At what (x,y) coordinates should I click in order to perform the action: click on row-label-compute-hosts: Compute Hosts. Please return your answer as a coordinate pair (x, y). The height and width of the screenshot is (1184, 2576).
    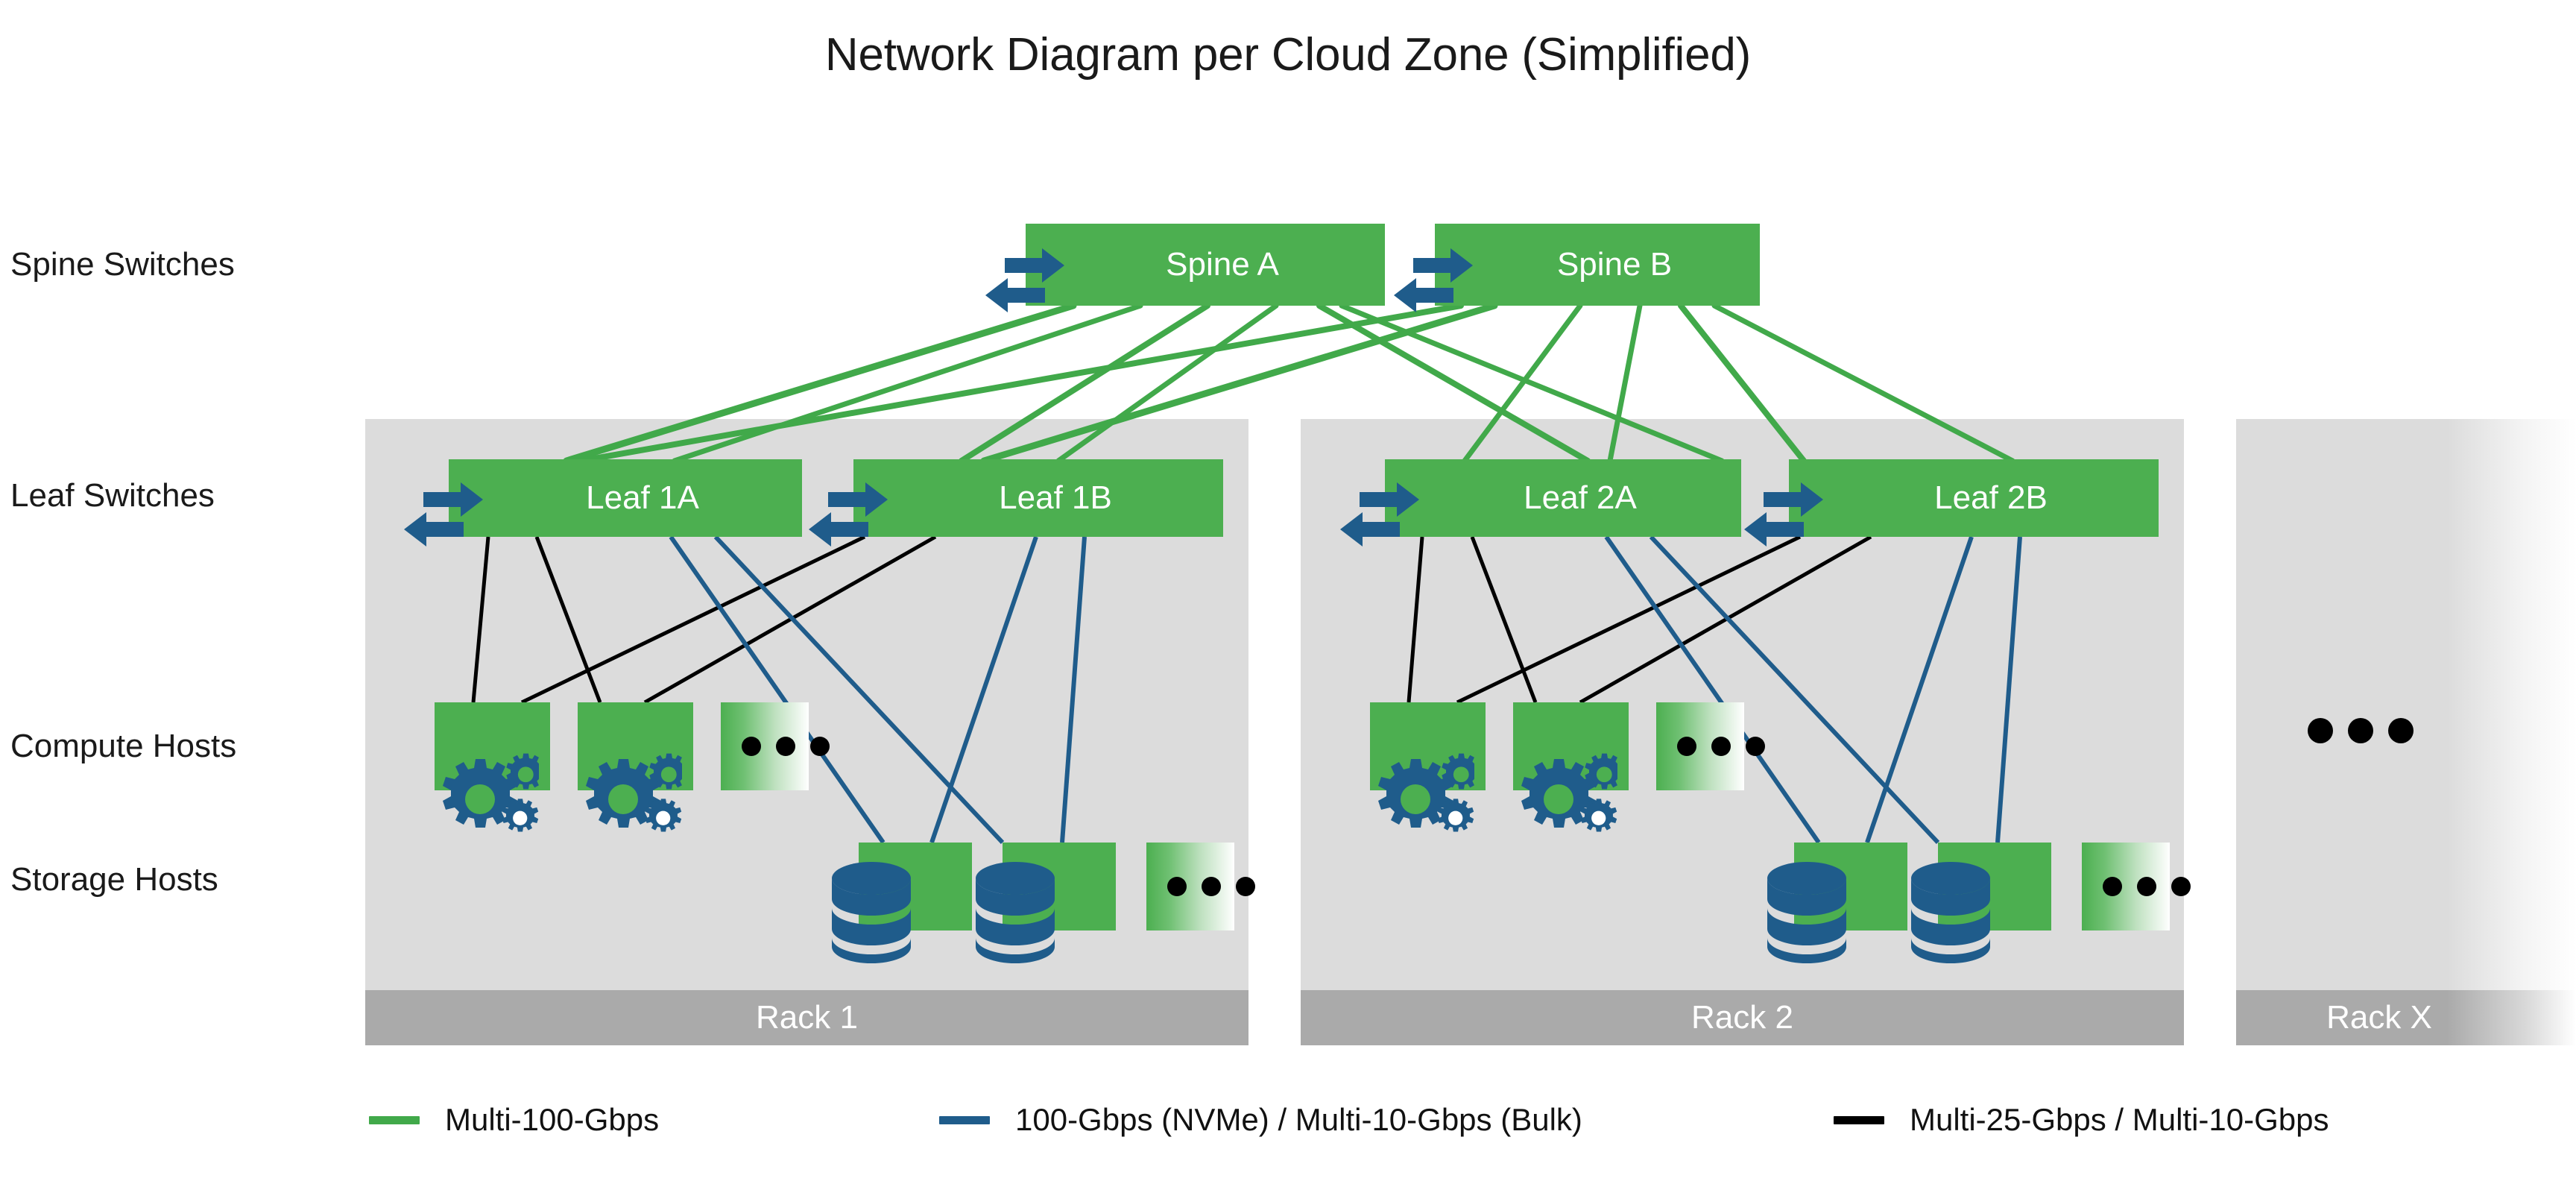
    Looking at the image, I should click on (123, 746).